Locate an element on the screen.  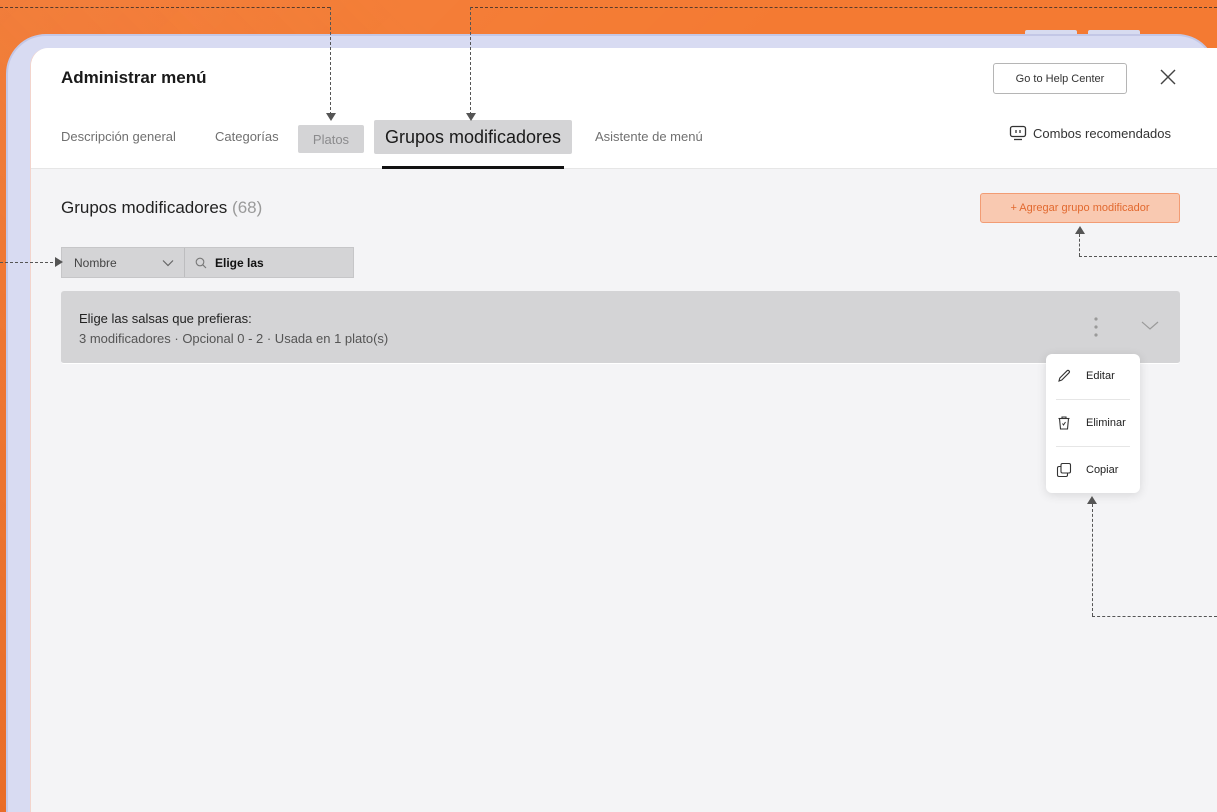
search-input: Elige las is located at coordinates (269, 262).